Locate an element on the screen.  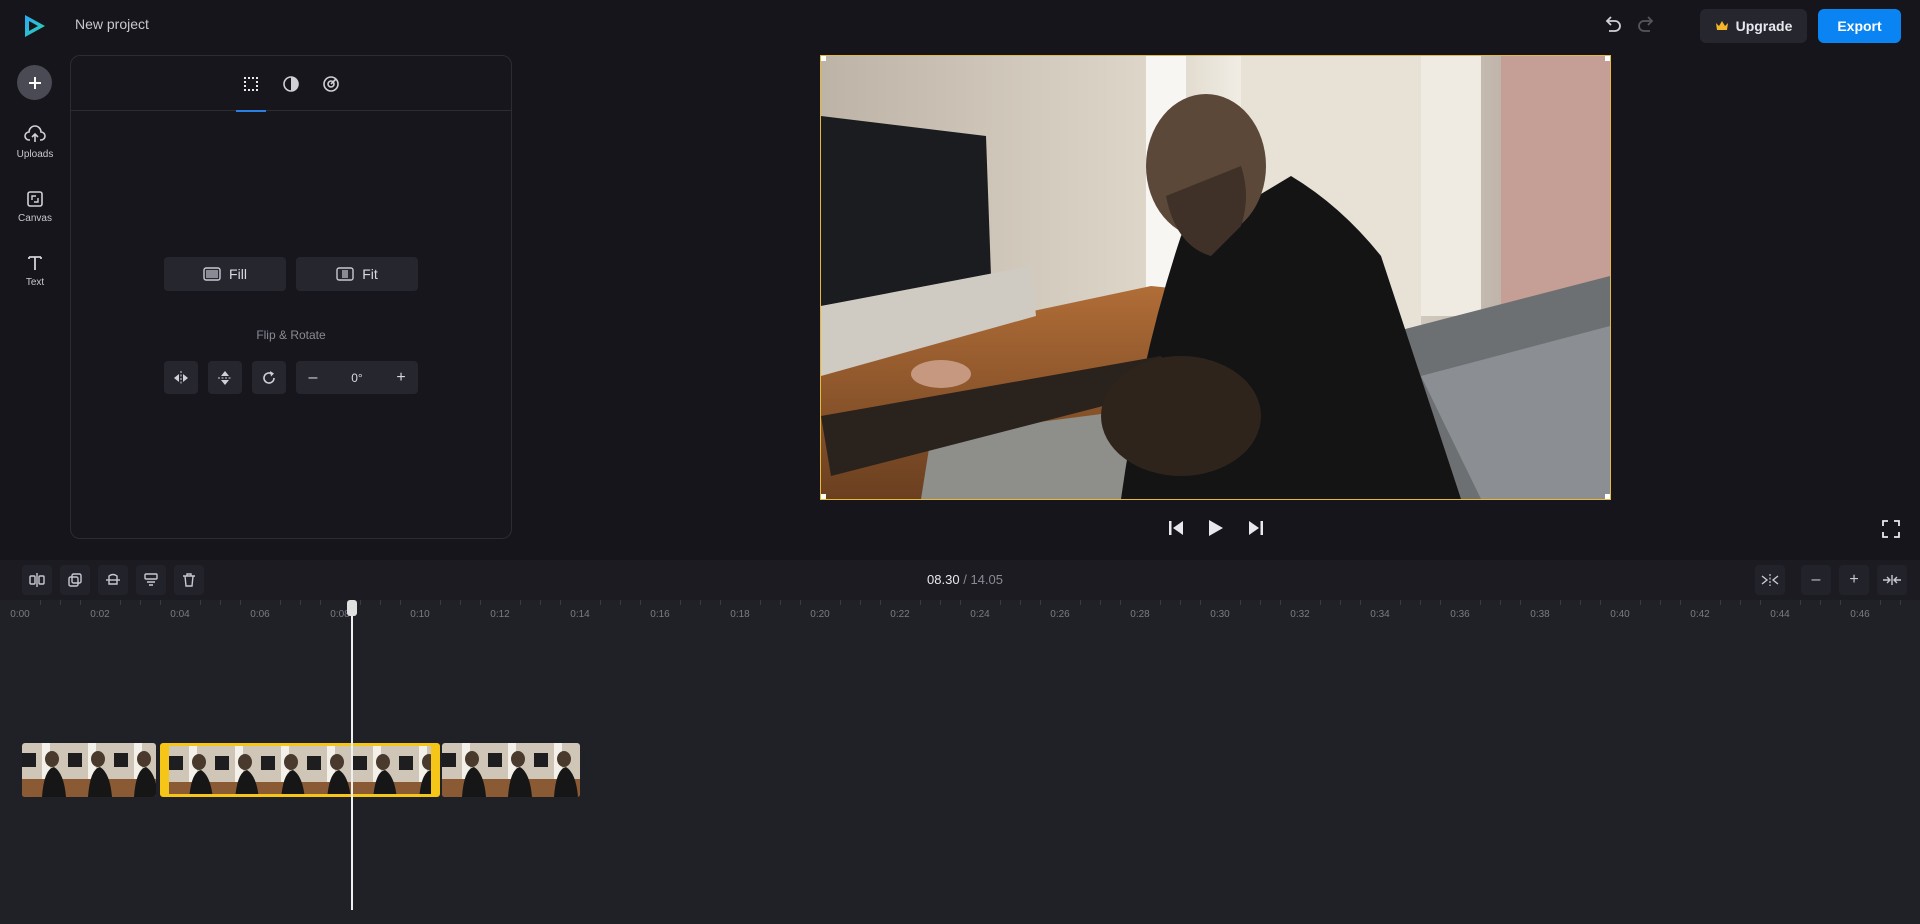
ruler-tick-label: 0:02 is located at coordinates (100, 614).